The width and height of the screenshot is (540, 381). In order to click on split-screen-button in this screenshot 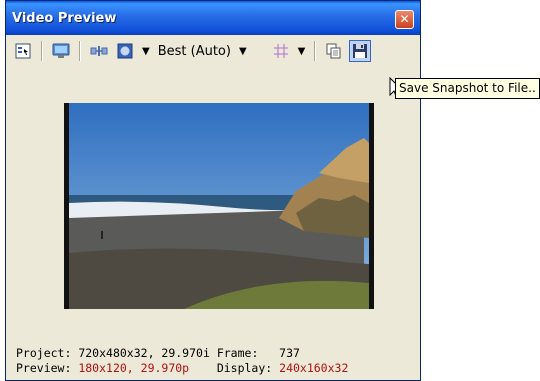, I will do `click(99, 51)`.